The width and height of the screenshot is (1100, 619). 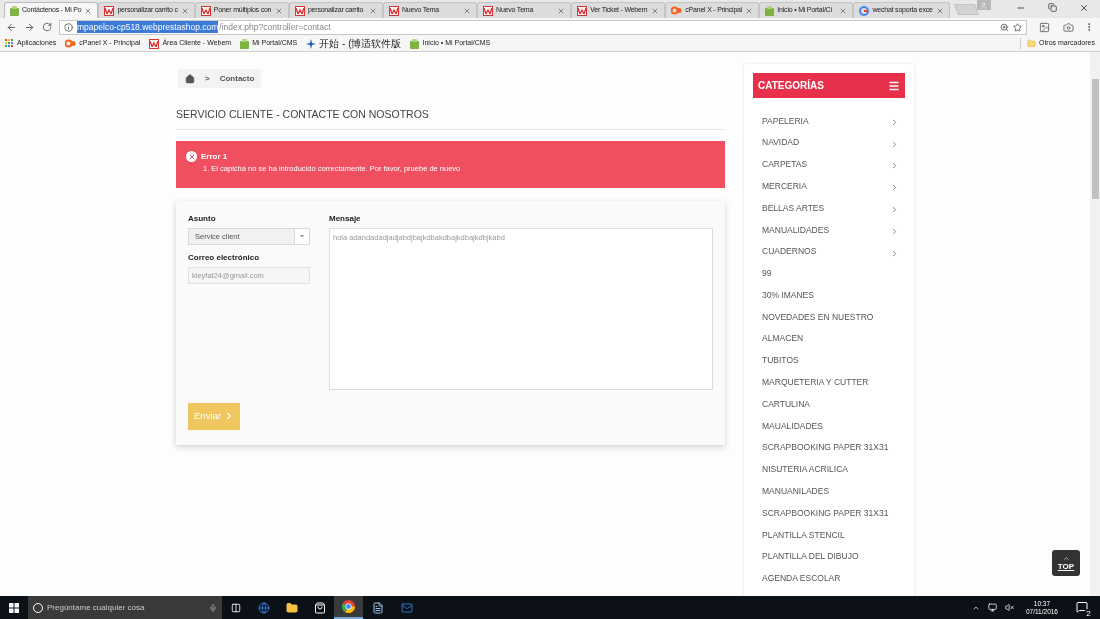 What do you see at coordinates (9, 43) in the screenshot?
I see `apps-grid-icon` at bounding box center [9, 43].